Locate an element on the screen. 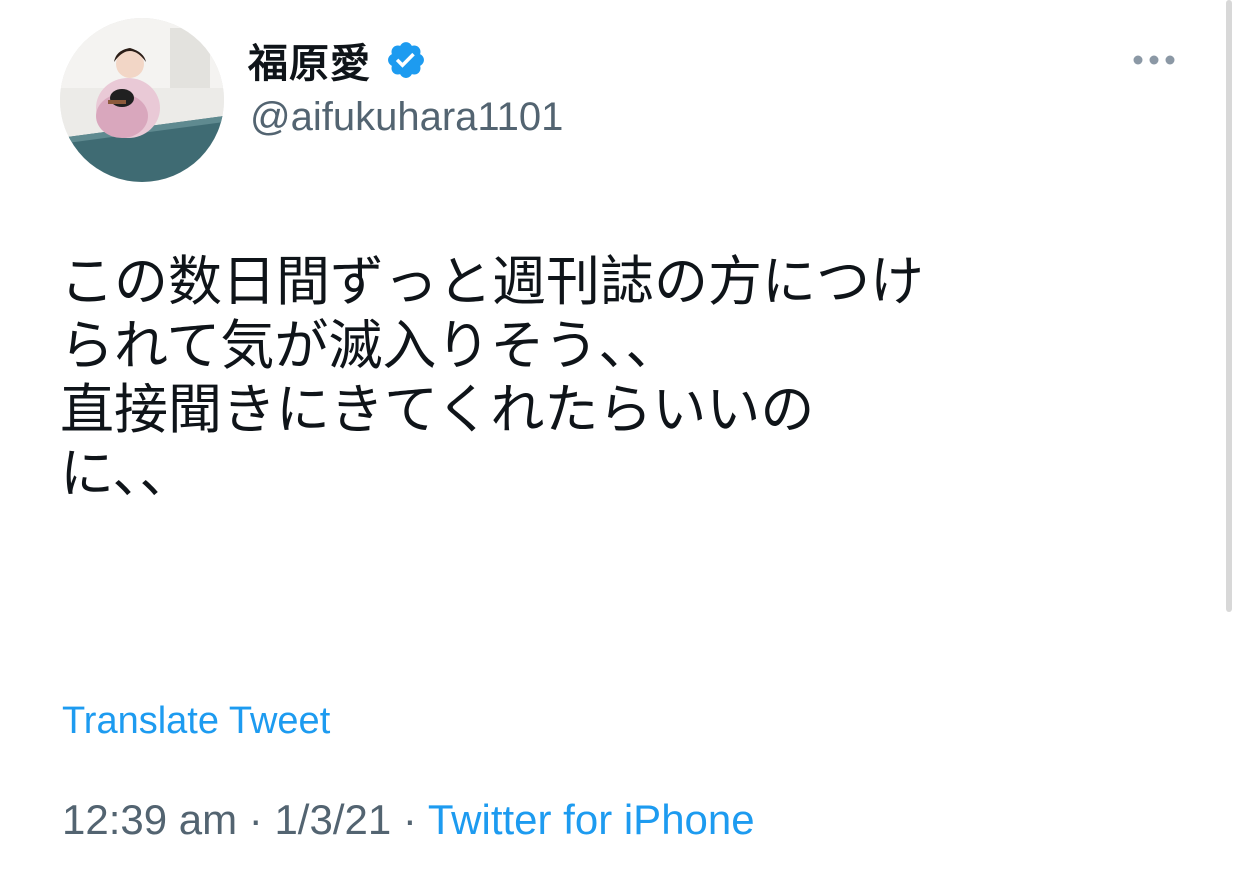 The height and width of the screenshot is (870, 1241). user-handle: @aifukuhara1101 is located at coordinates (406, 117).